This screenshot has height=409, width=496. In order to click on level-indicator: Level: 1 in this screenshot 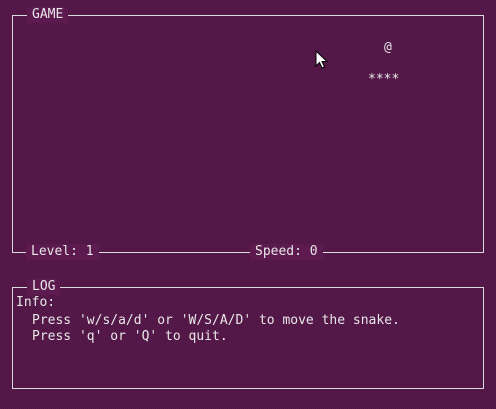, I will do `click(62, 252)`.